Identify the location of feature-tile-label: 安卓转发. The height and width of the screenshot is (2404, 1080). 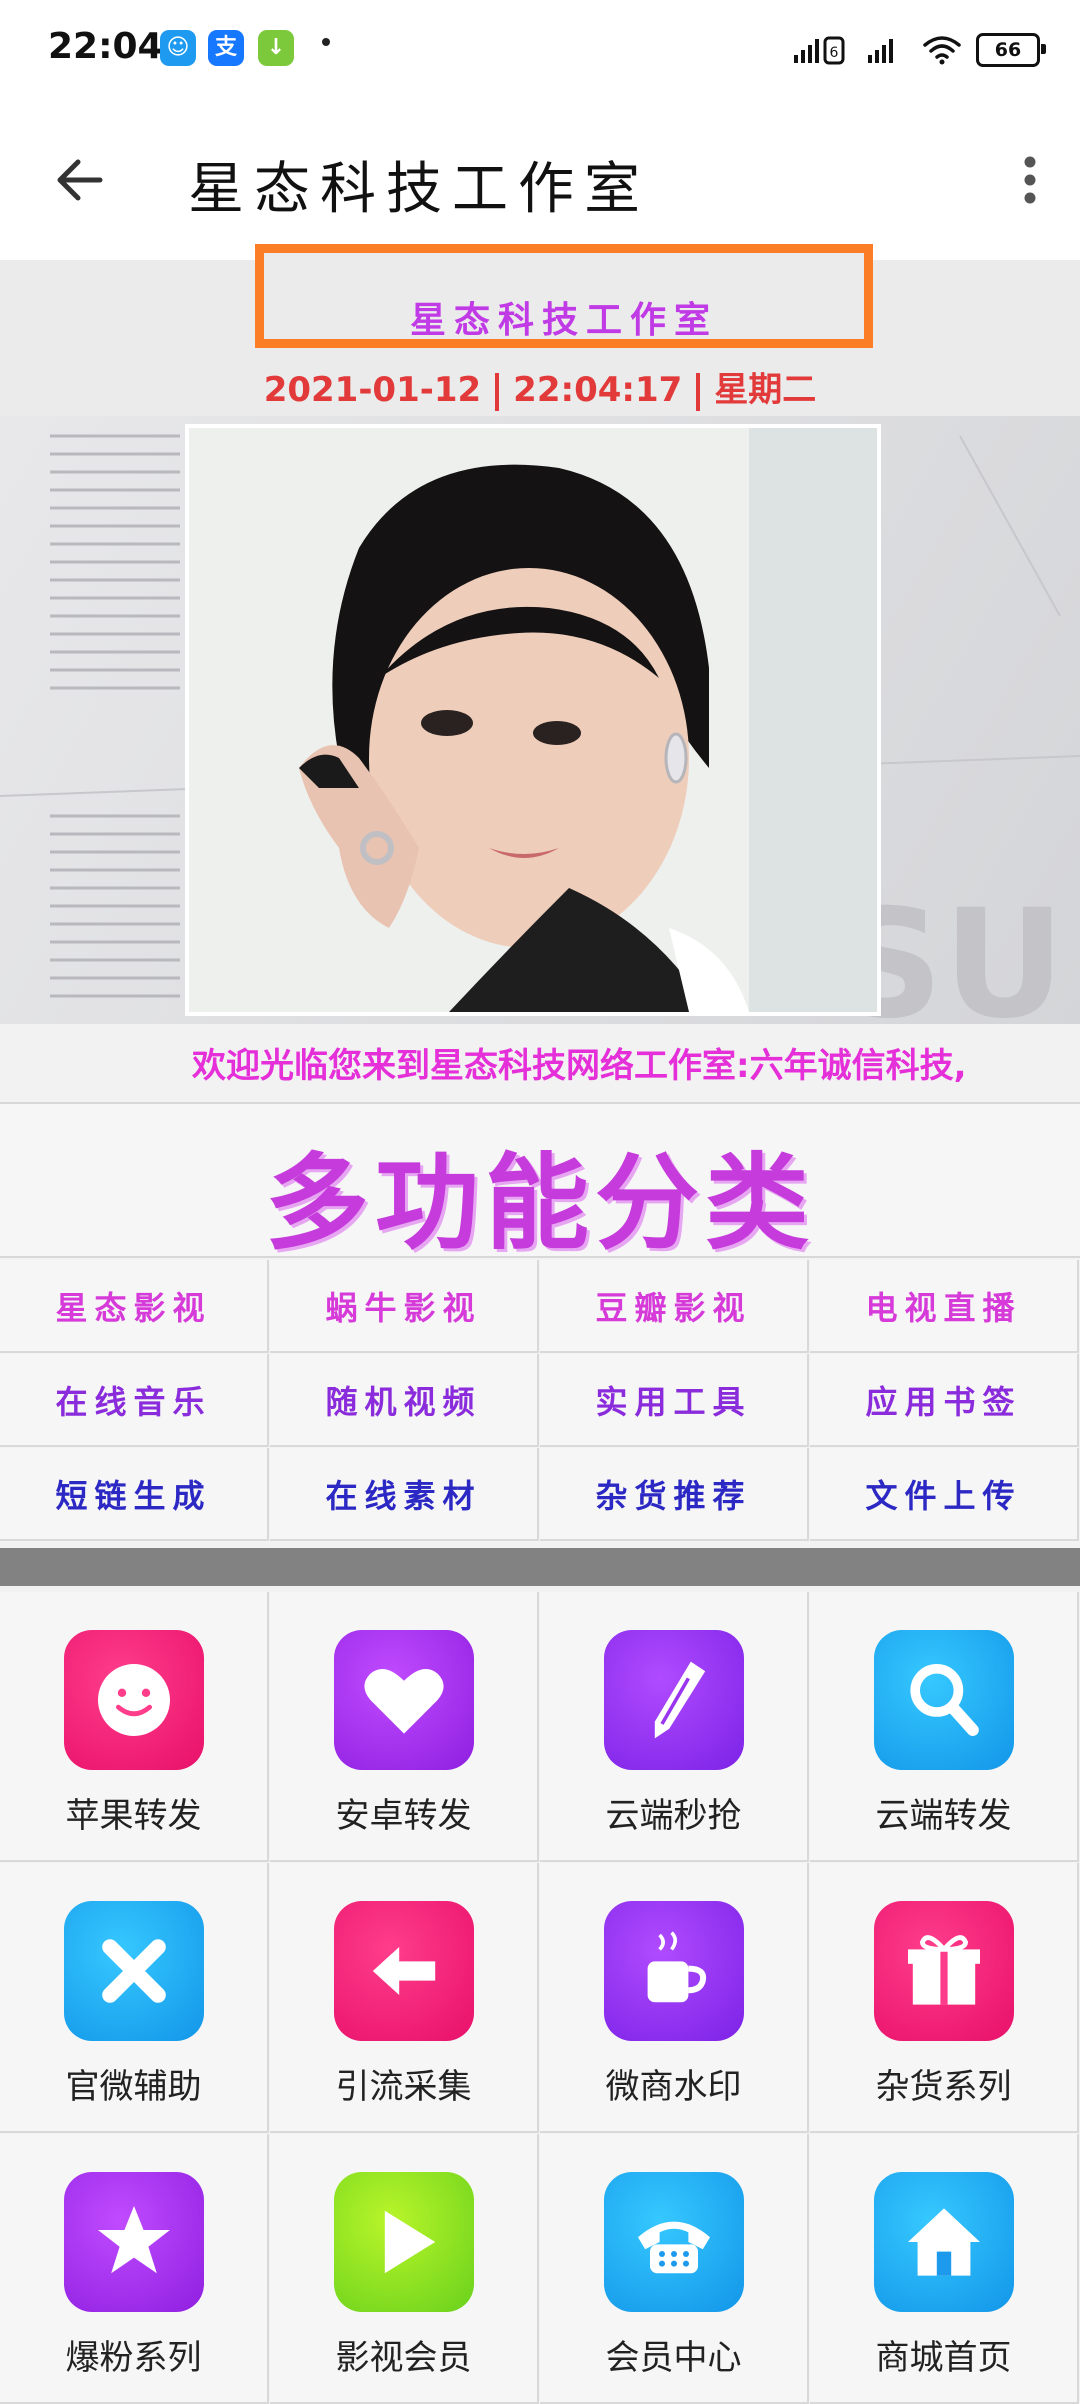
(403, 1816).